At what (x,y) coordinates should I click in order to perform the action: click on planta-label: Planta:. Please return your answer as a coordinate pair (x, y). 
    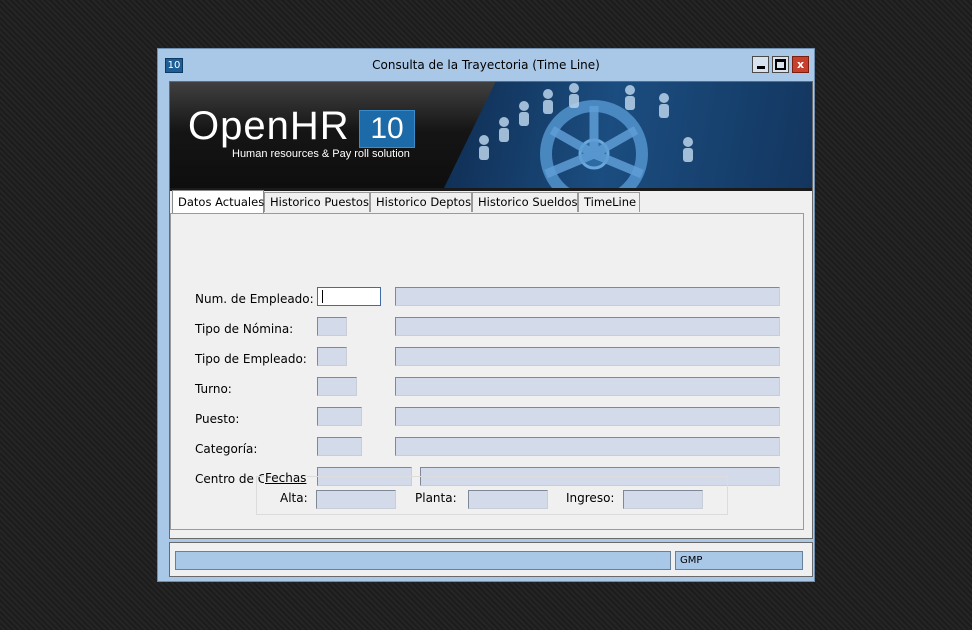
    Looking at the image, I should click on (436, 498).